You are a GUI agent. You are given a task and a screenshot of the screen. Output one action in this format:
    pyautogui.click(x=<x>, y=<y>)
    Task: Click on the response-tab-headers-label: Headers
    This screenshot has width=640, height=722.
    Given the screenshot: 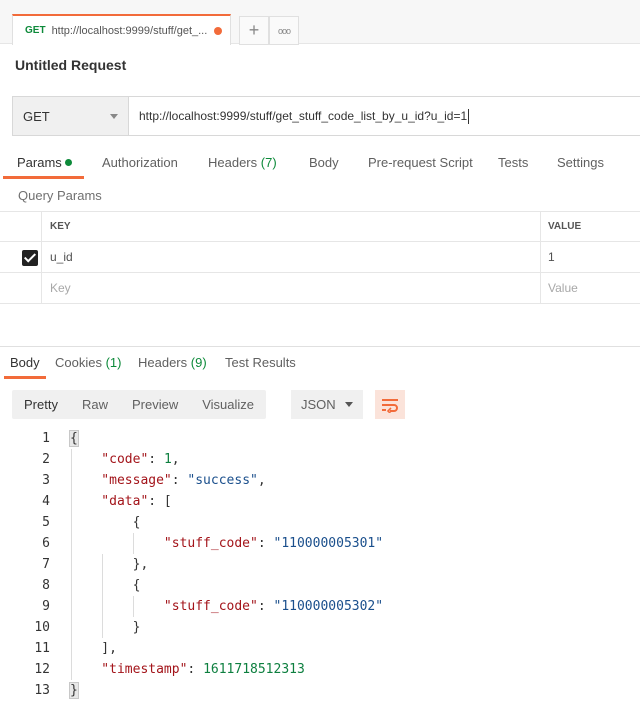 What is the action you would take?
    pyautogui.click(x=163, y=362)
    